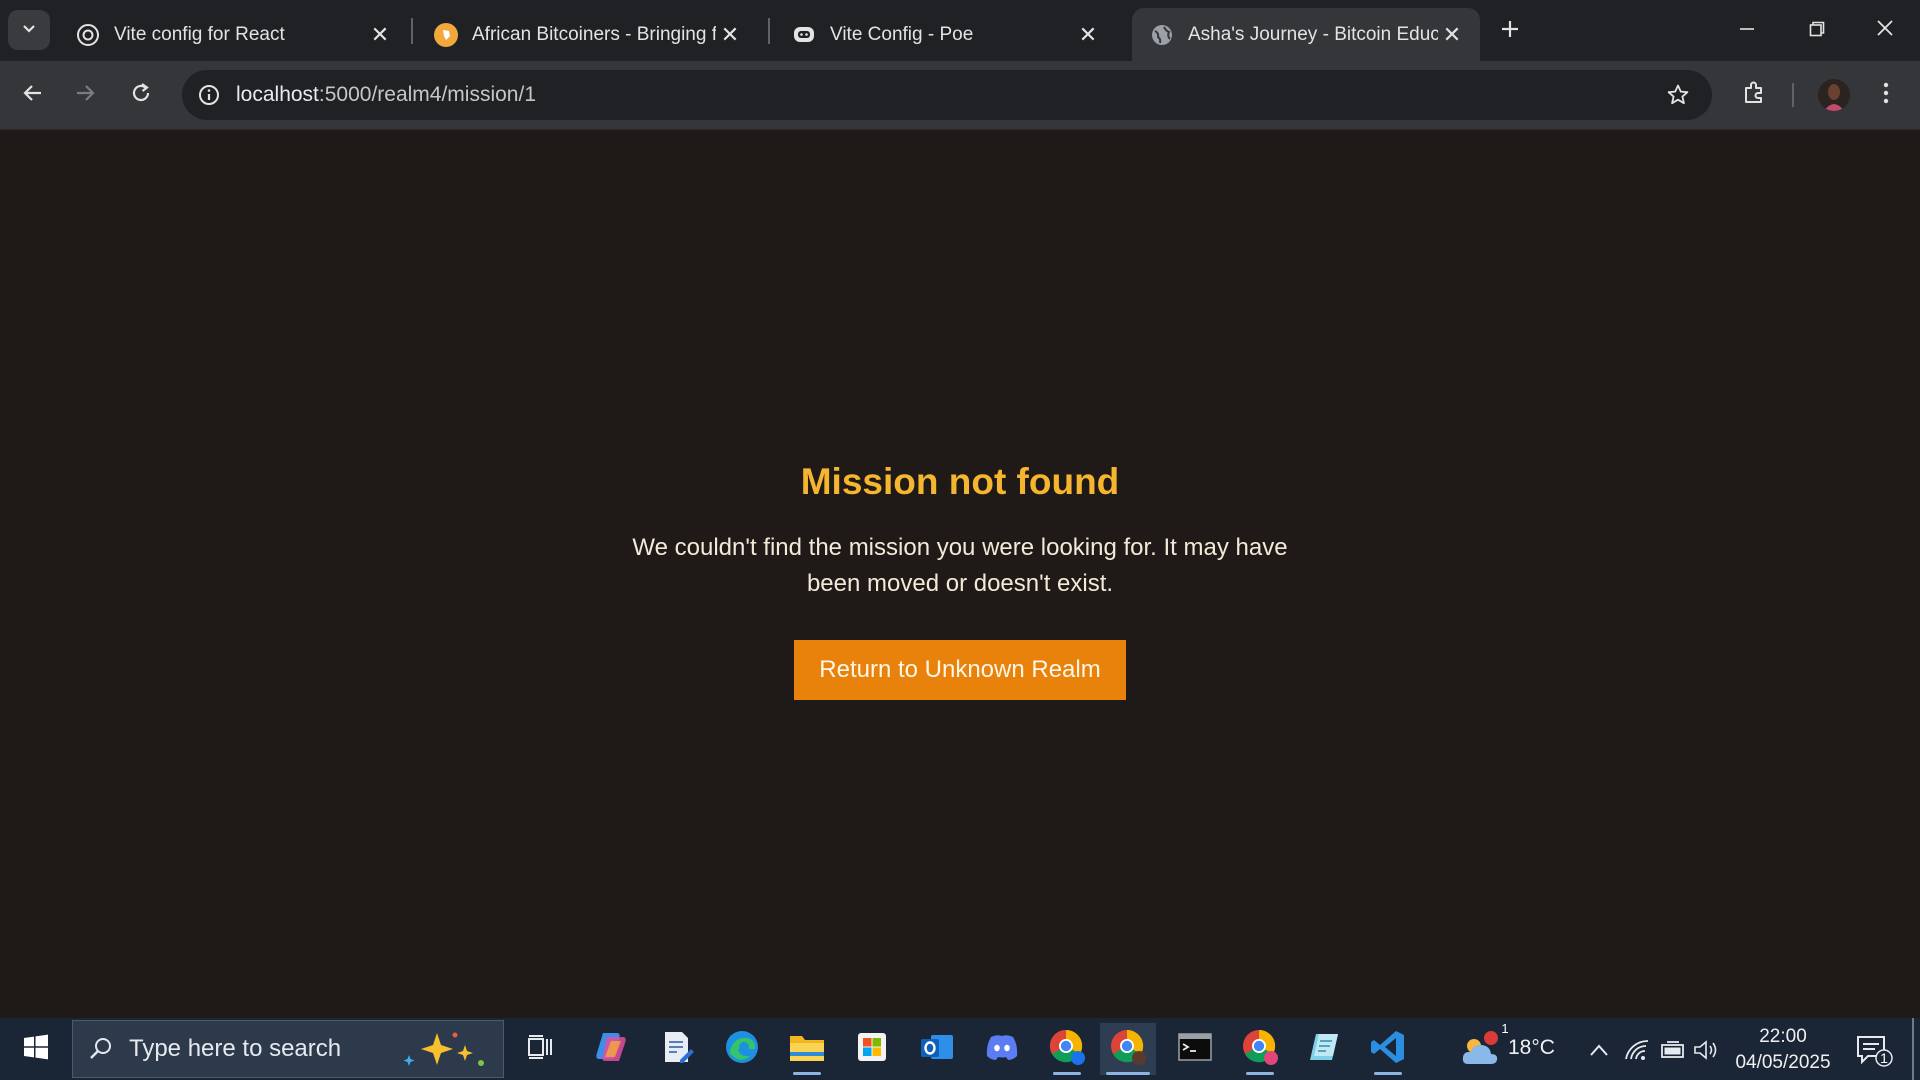  I want to click on minimize-button, so click(1747, 30).